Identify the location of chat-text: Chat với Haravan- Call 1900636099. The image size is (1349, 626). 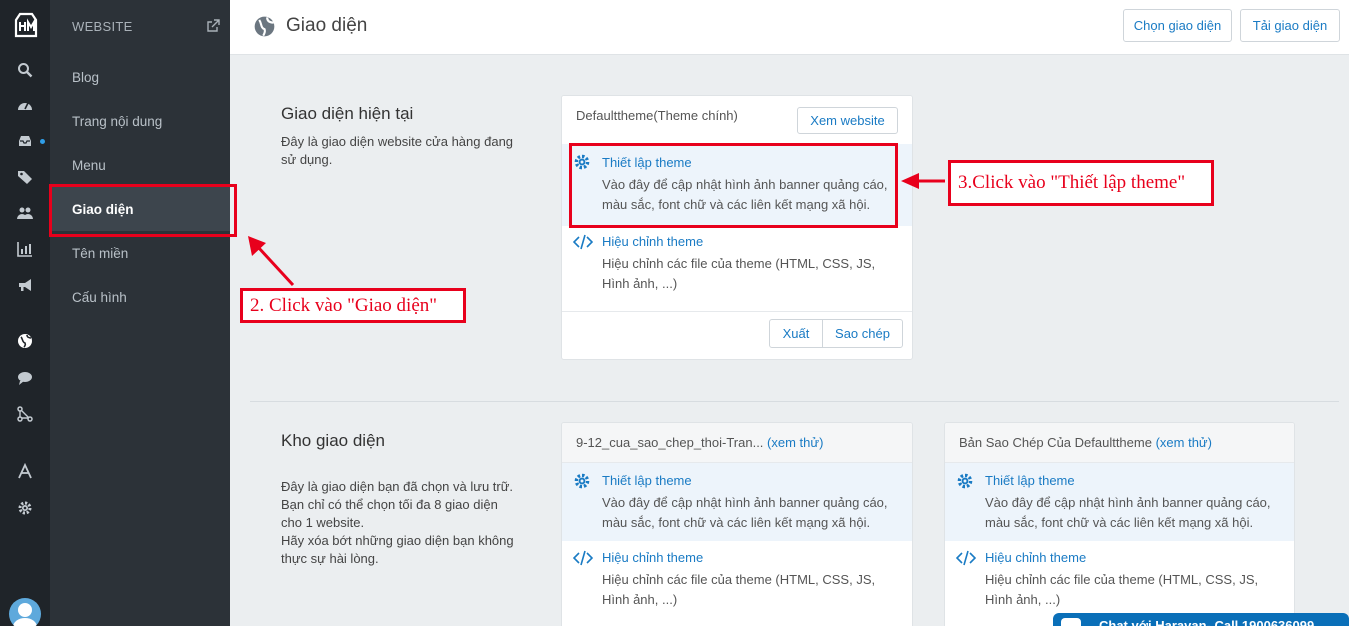
(1207, 622).